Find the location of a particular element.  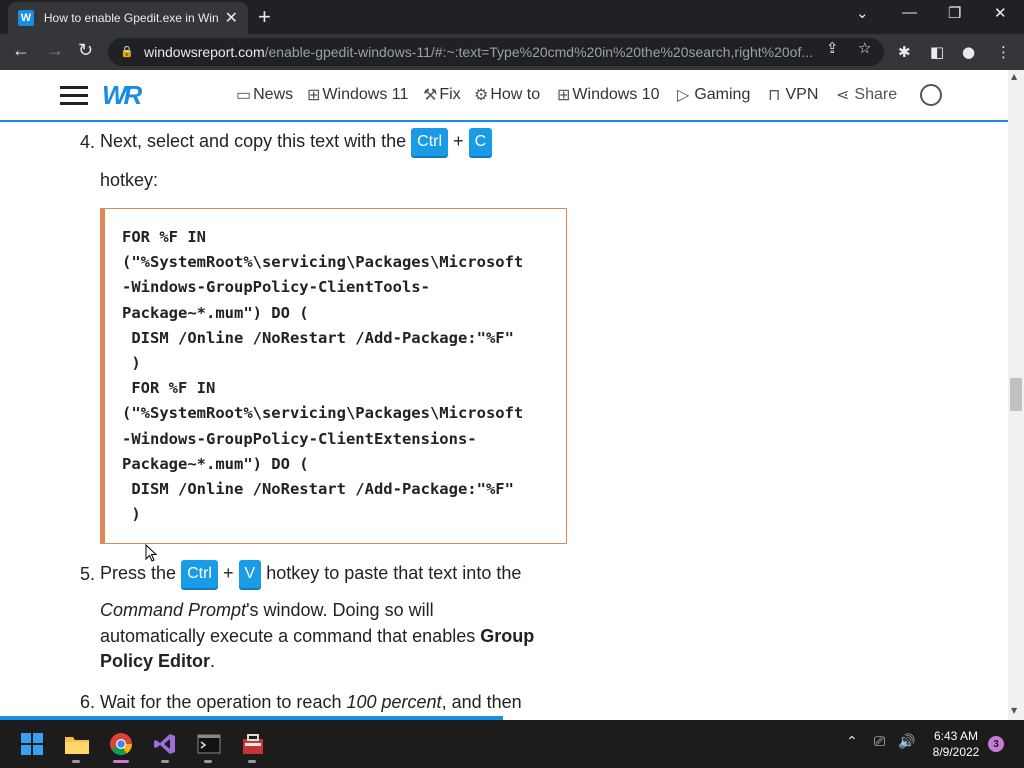

volume-icon: 🔊 is located at coordinates (906, 742).